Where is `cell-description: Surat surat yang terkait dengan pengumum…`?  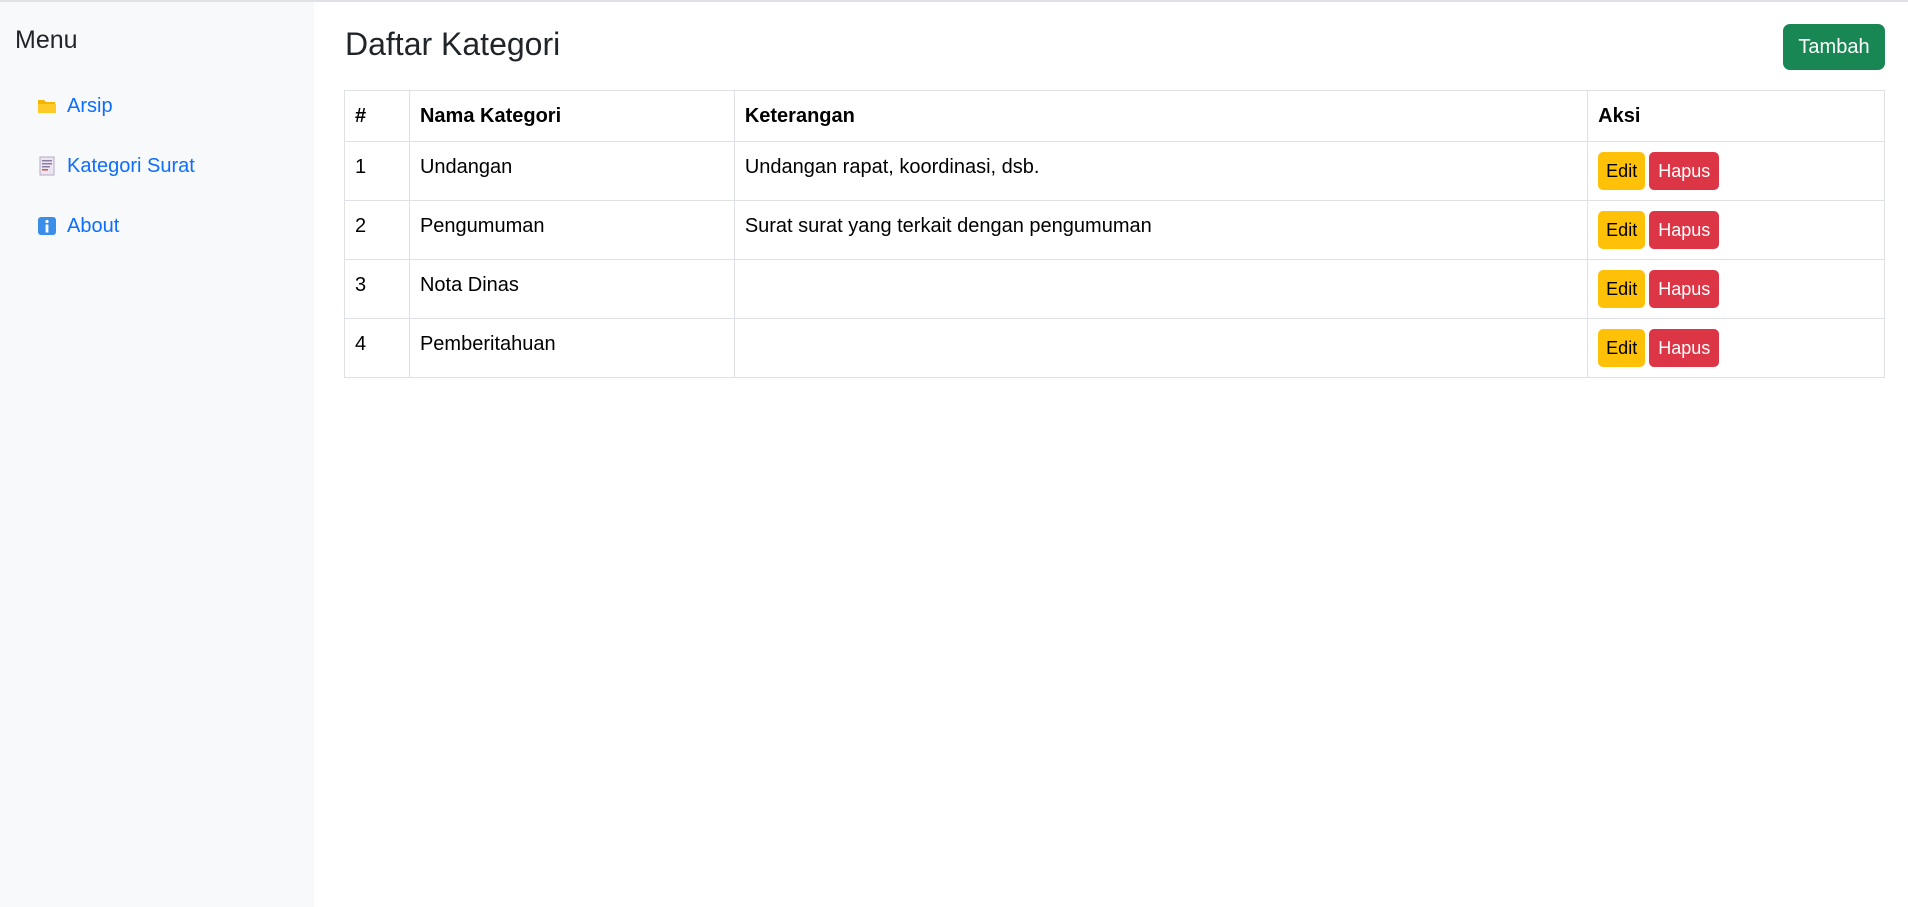 cell-description: Surat surat yang terkait dengan pengumum… is located at coordinates (1161, 230).